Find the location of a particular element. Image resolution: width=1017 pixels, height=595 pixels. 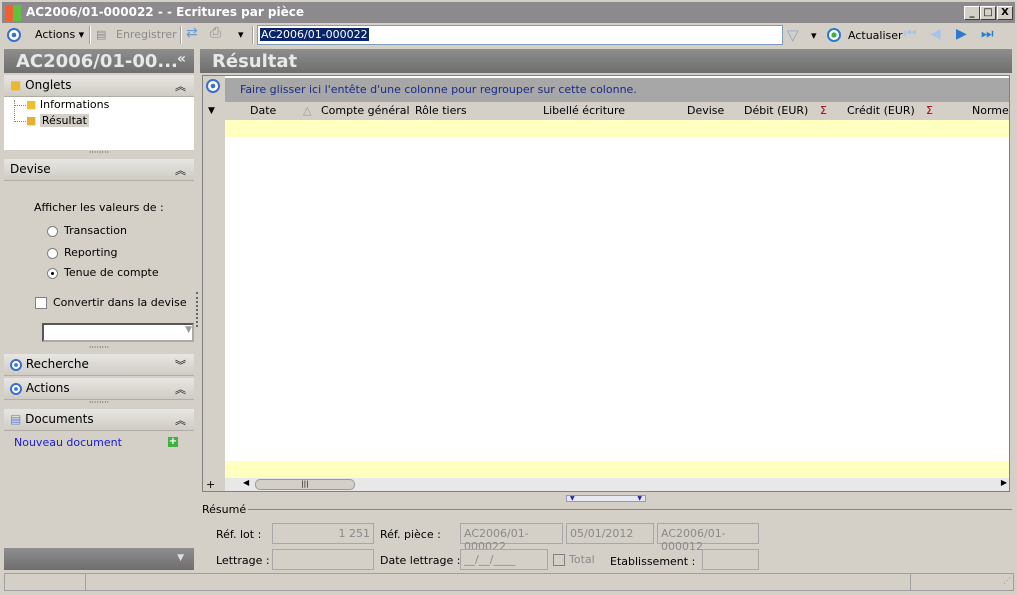

filter-dropdown-icon: ▾ is located at coordinates (814, 35).